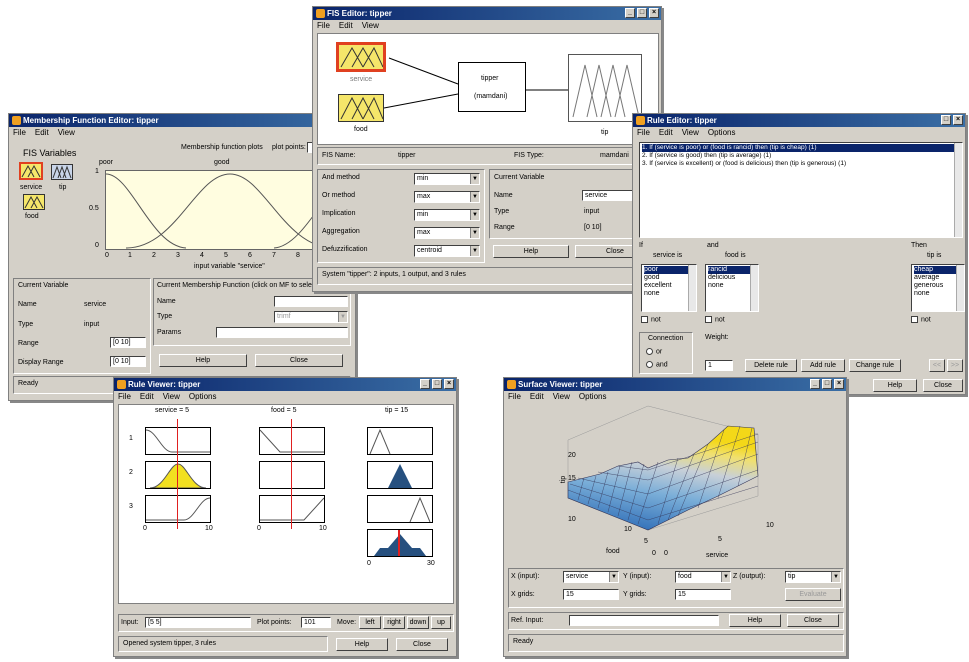 This screenshot has height=662, width=969. I want to click on tip-not-checkbox: not, so click(921, 319).